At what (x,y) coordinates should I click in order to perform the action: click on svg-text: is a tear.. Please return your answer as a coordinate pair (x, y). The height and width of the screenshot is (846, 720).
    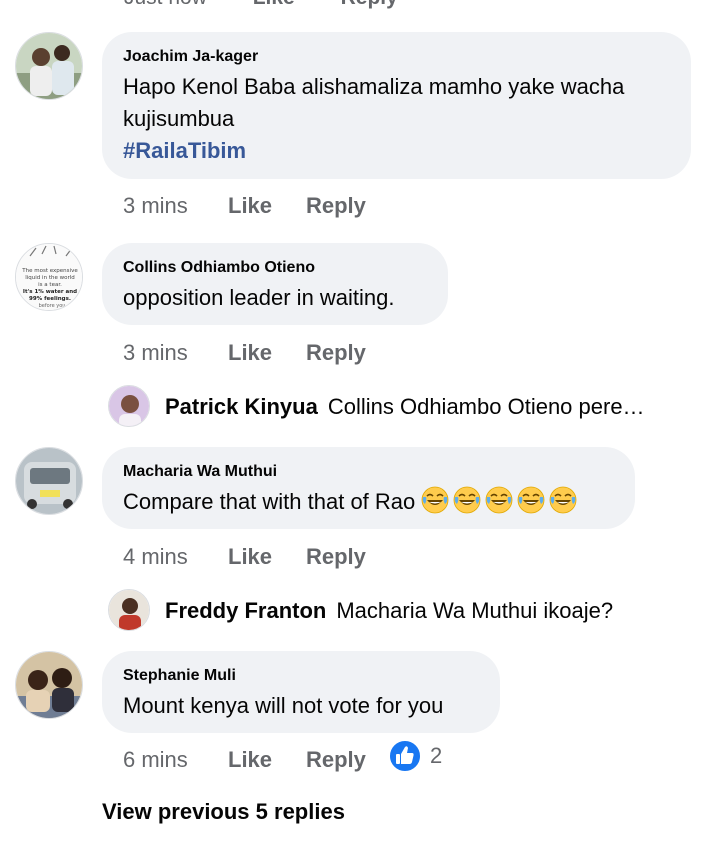
    Looking at the image, I should click on (50, 285).